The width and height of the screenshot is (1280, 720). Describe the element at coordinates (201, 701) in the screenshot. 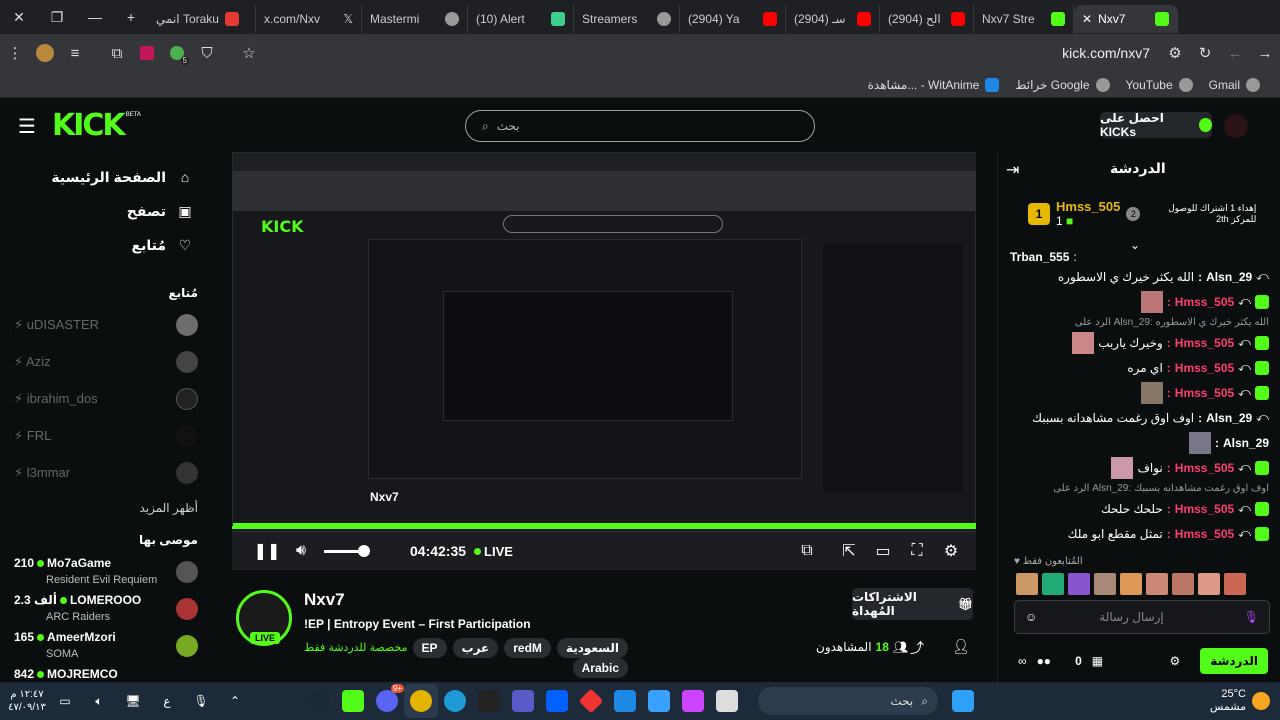

I see `mic-tray-icon: 🎙︎` at that location.